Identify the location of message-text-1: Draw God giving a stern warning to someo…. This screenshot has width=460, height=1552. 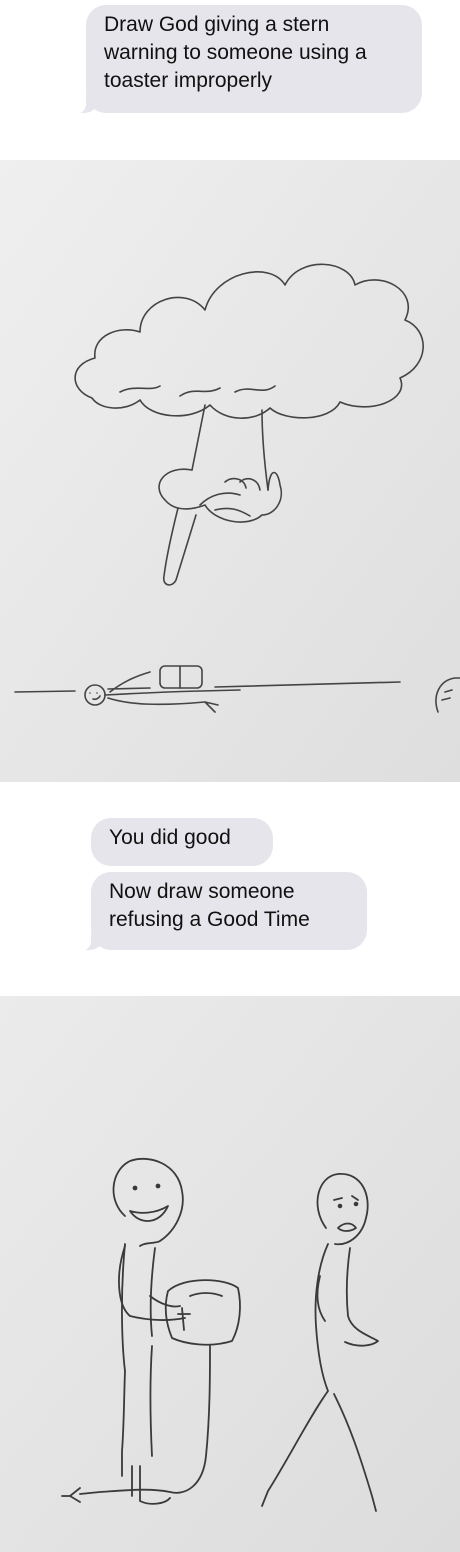
(235, 52).